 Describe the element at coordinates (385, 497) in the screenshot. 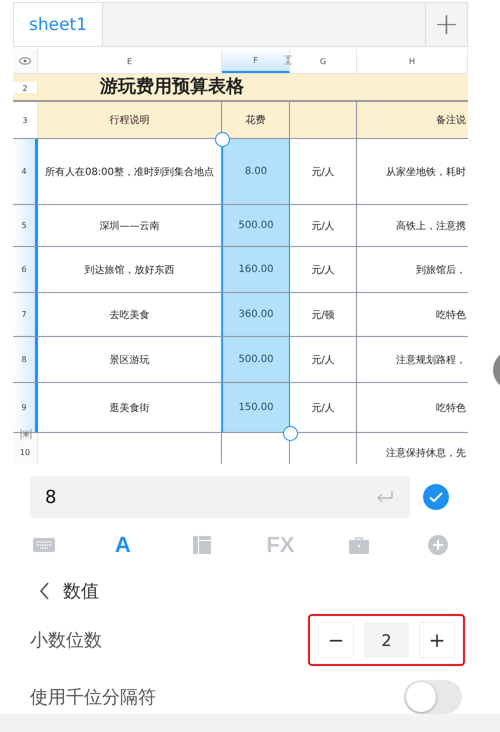

I see `return-icon` at that location.